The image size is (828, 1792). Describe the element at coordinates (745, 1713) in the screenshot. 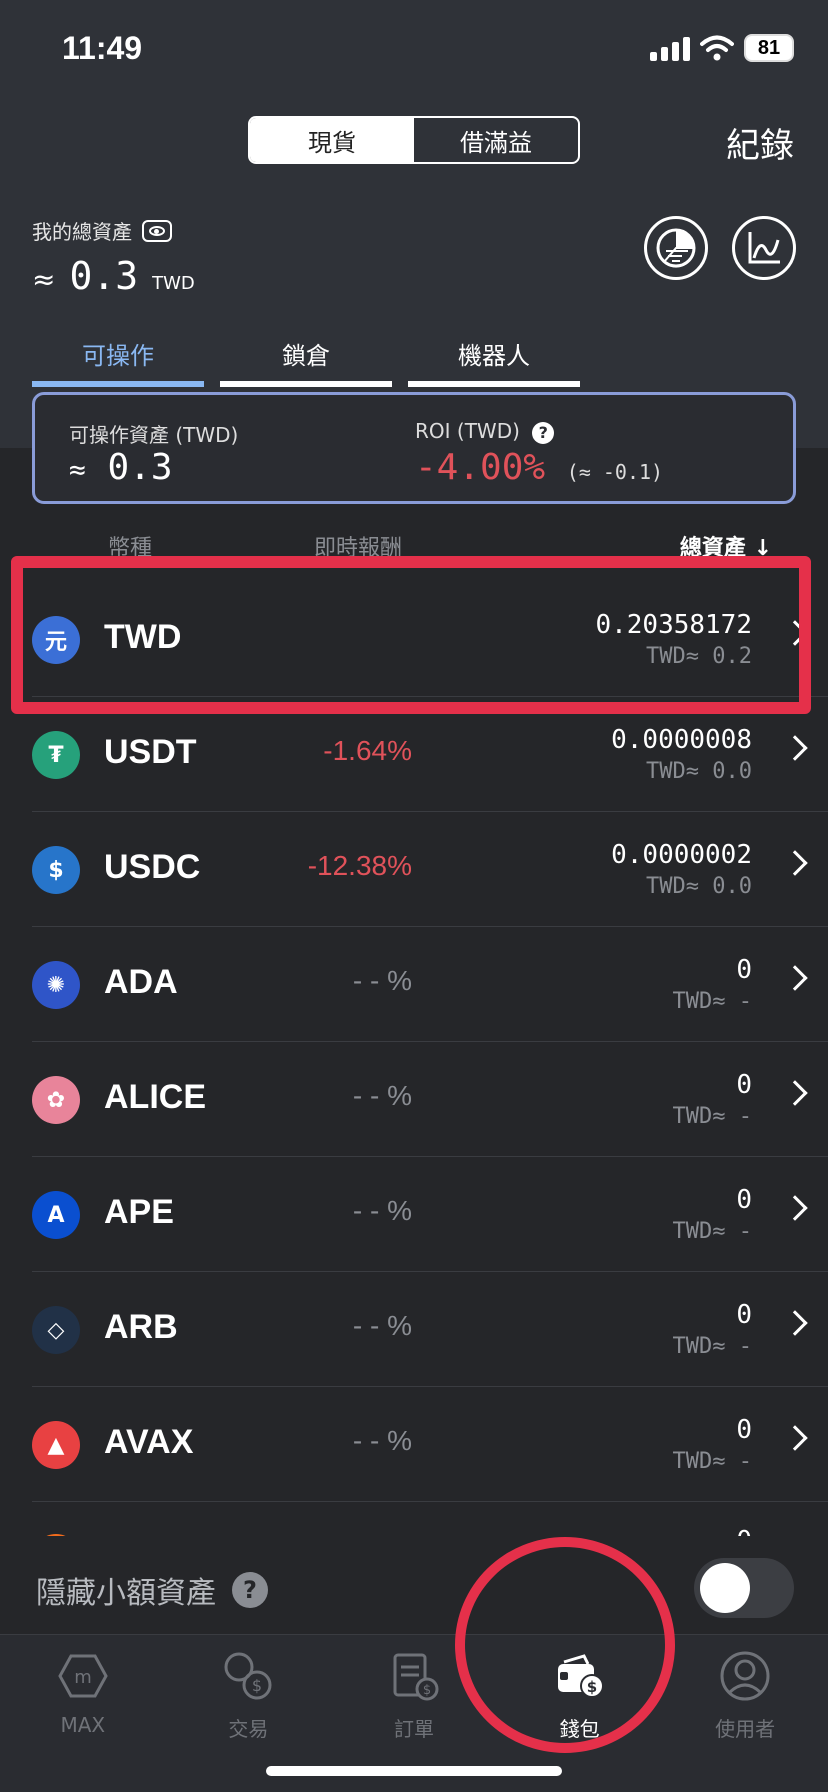

I see `nav-user: 使用者` at that location.